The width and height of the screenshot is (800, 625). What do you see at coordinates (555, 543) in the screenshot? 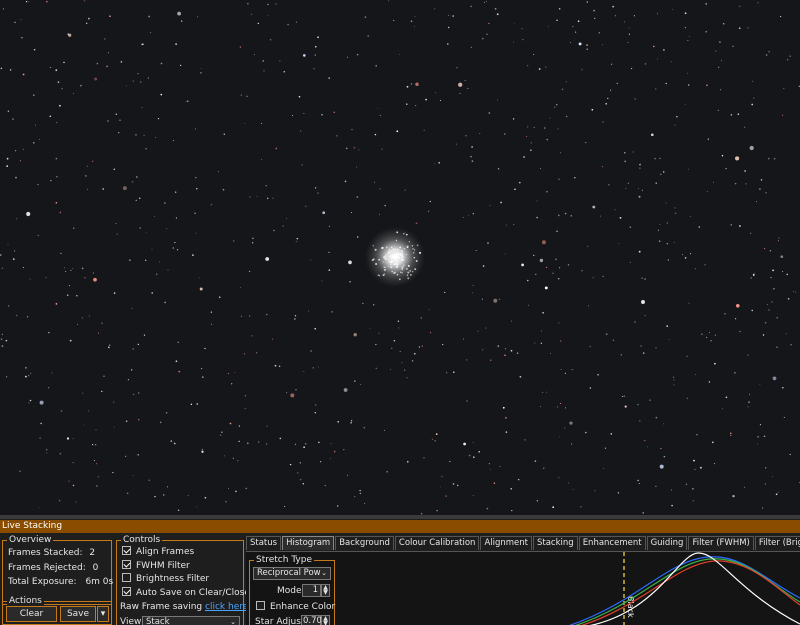
I see `tab-stacking: Stacking` at bounding box center [555, 543].